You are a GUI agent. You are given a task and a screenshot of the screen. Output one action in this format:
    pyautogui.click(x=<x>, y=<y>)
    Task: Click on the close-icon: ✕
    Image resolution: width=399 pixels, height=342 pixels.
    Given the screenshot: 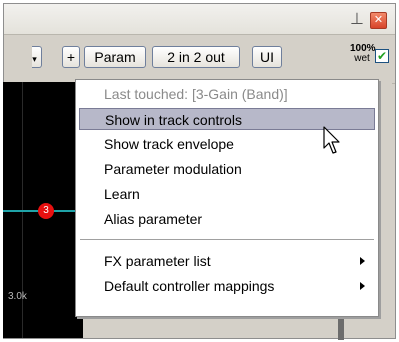 What is the action you would take?
    pyautogui.click(x=378, y=20)
    